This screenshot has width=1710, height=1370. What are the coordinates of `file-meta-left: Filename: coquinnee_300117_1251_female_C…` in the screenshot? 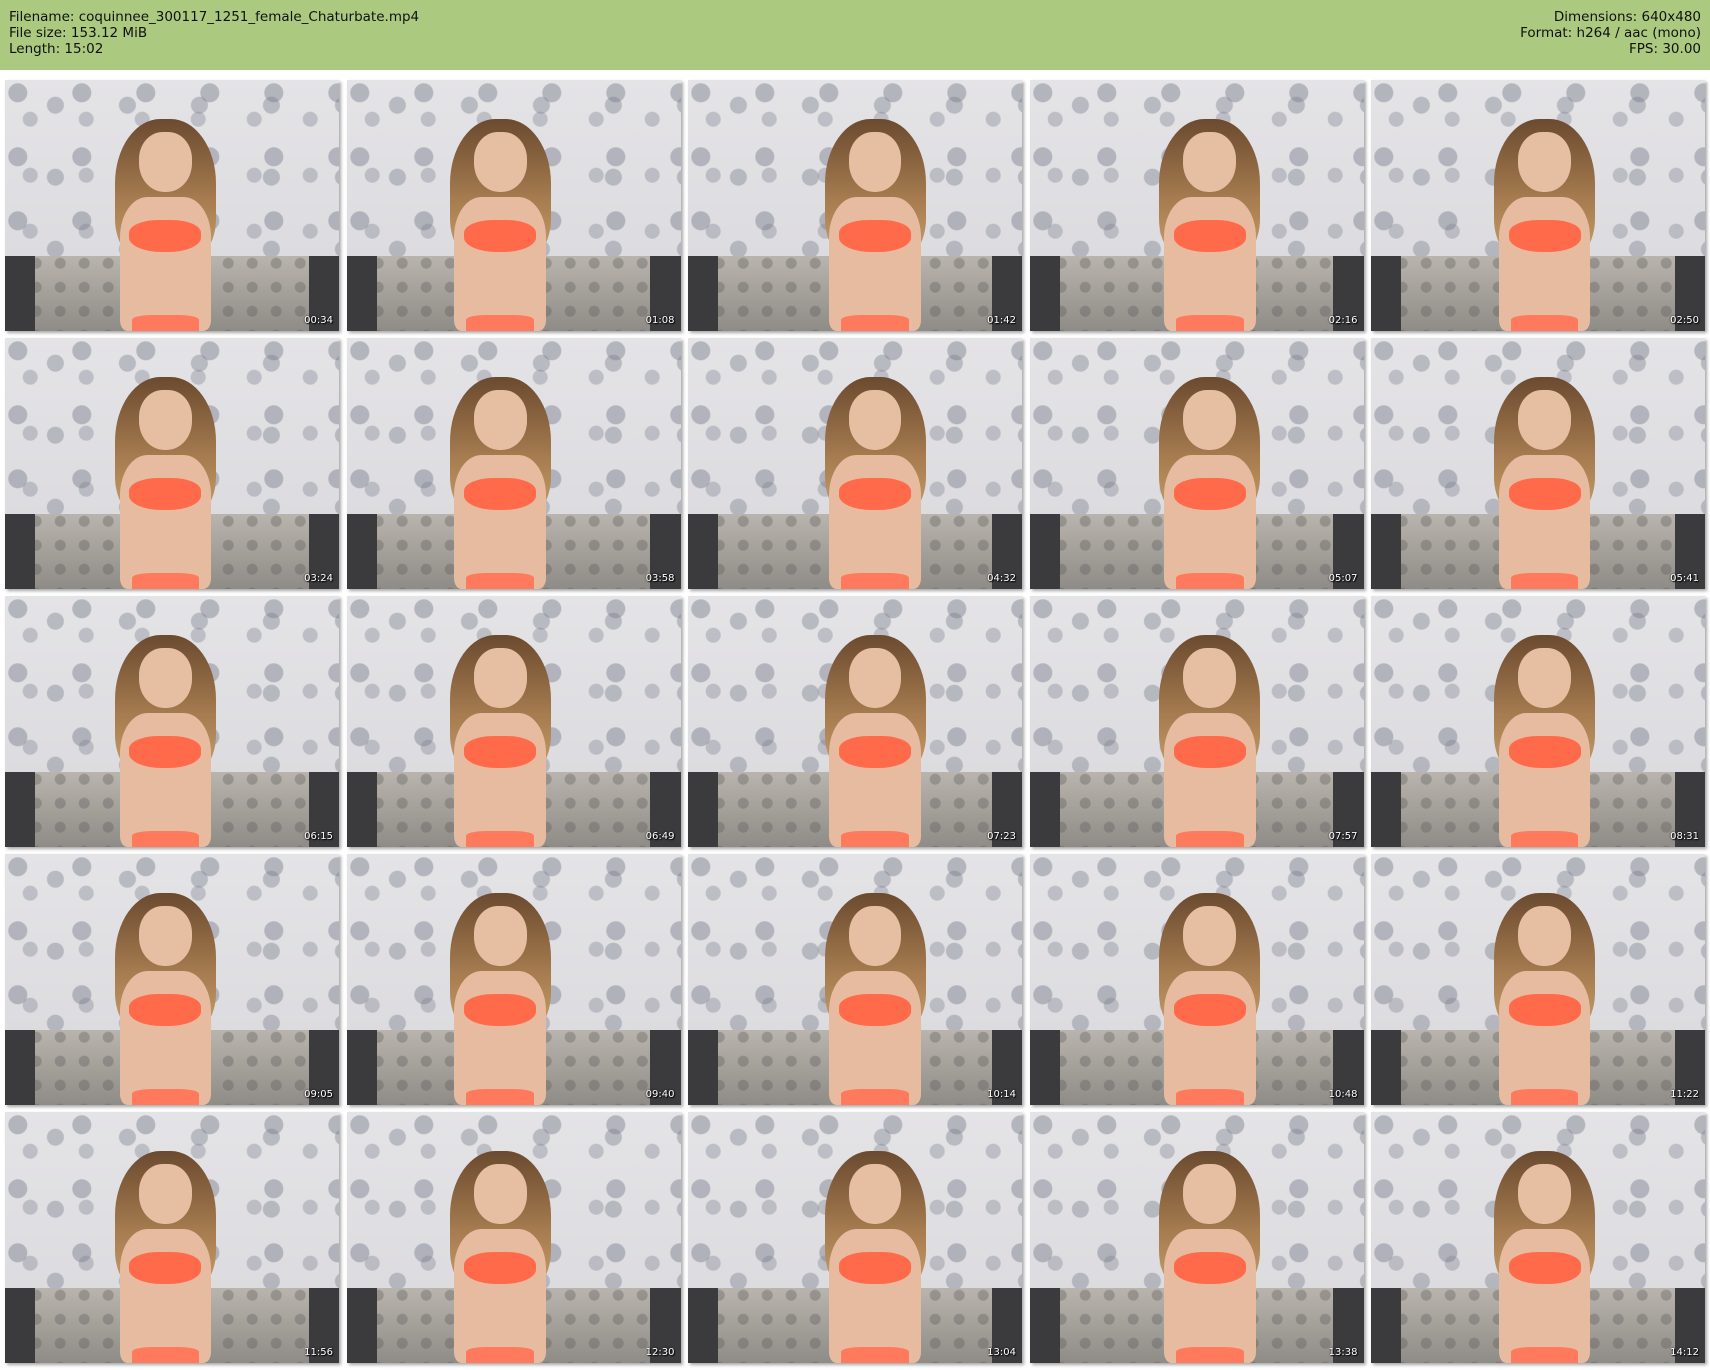 It's located at (214, 33).